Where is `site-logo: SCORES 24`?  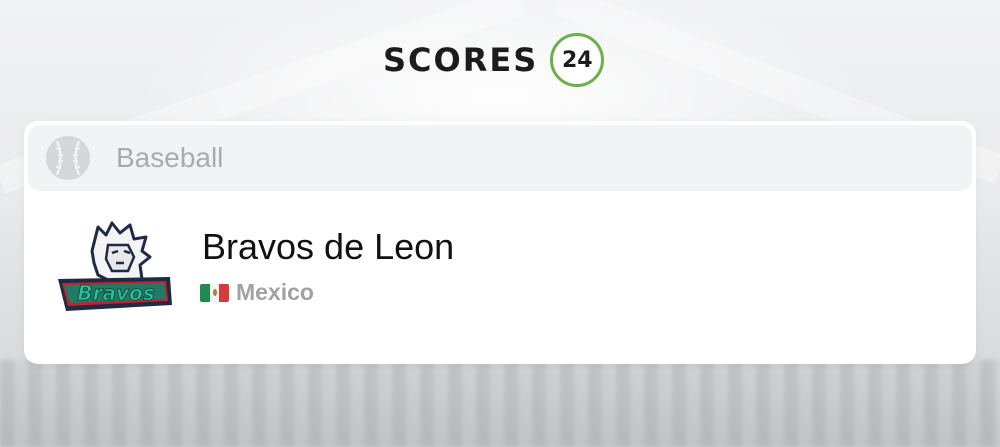
site-logo: SCORES 24 is located at coordinates (494, 60).